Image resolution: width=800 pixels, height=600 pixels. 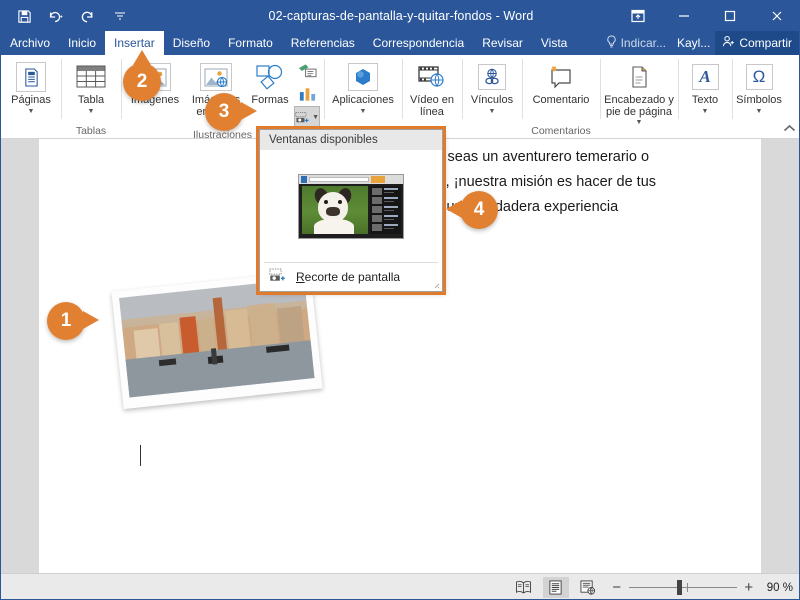 I want to click on encabezado-pie-button: Encabezado y pie de página ▼, so click(x=639, y=92).